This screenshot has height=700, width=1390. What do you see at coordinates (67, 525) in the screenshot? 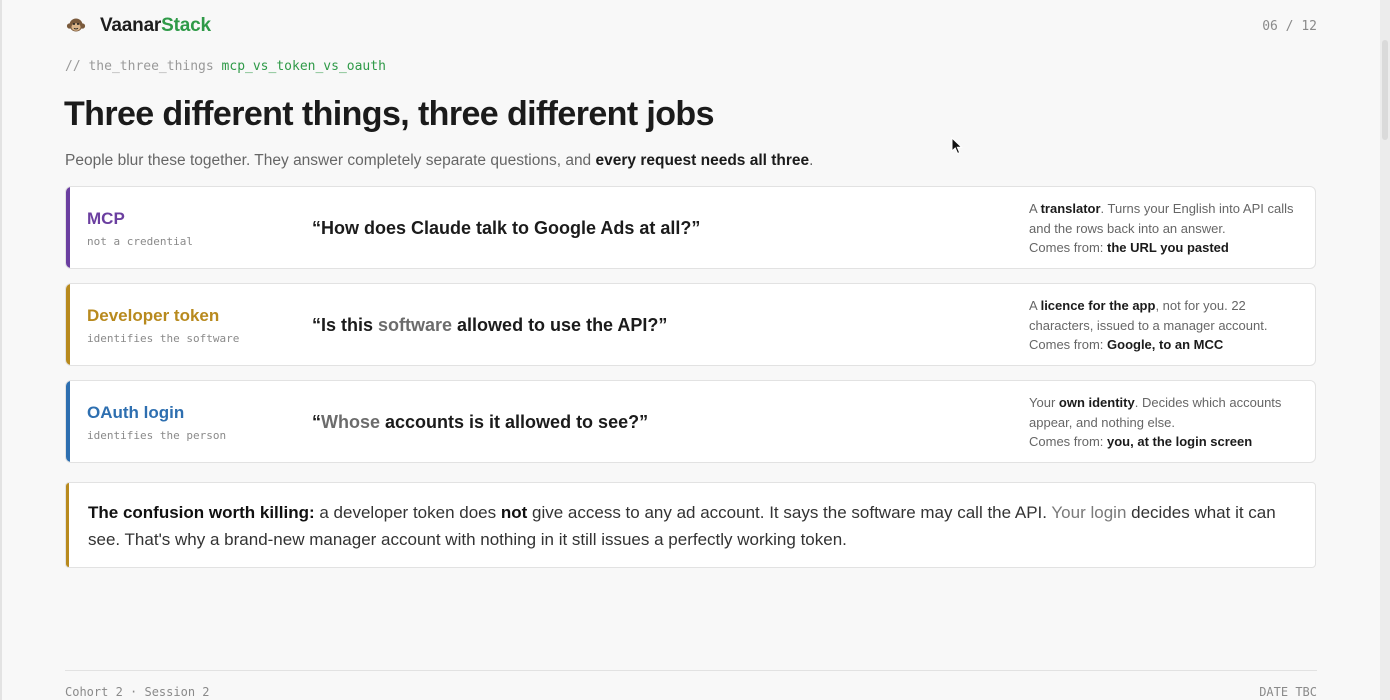
I see `callout-accent` at bounding box center [67, 525].